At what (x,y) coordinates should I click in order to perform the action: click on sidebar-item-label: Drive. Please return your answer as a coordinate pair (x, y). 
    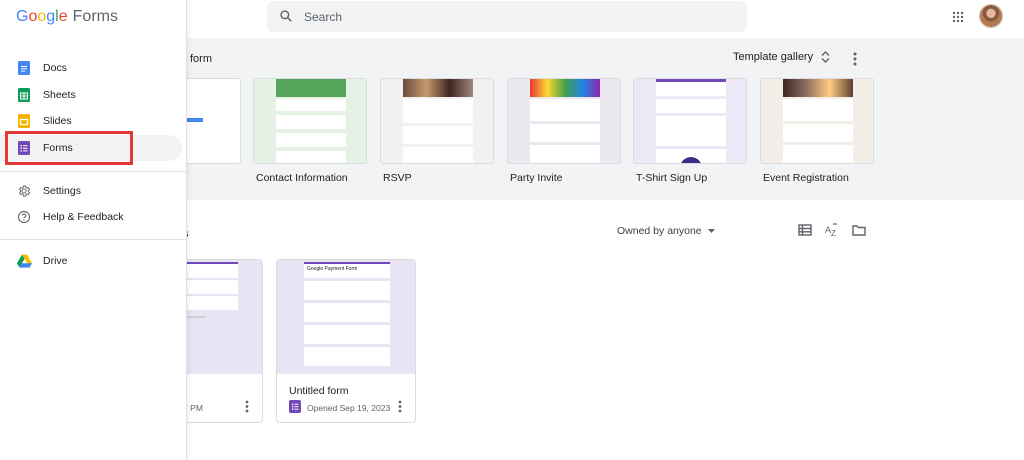
    Looking at the image, I should click on (55, 261).